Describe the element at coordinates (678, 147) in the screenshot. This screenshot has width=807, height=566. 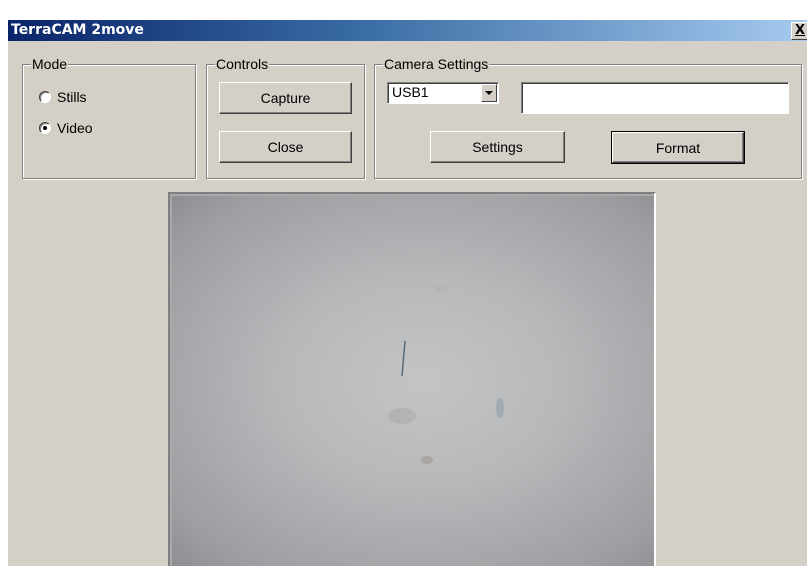
I see `format-button: Format` at that location.